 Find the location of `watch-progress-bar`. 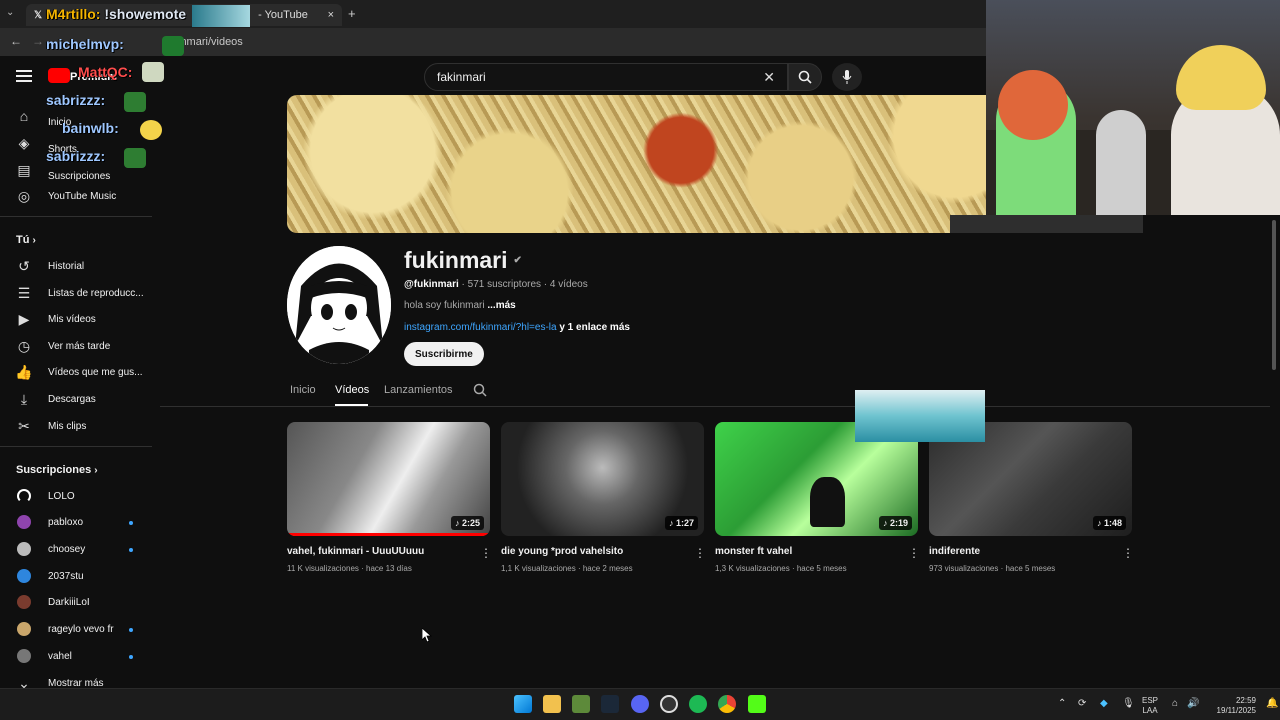

watch-progress-bar is located at coordinates (388, 534).